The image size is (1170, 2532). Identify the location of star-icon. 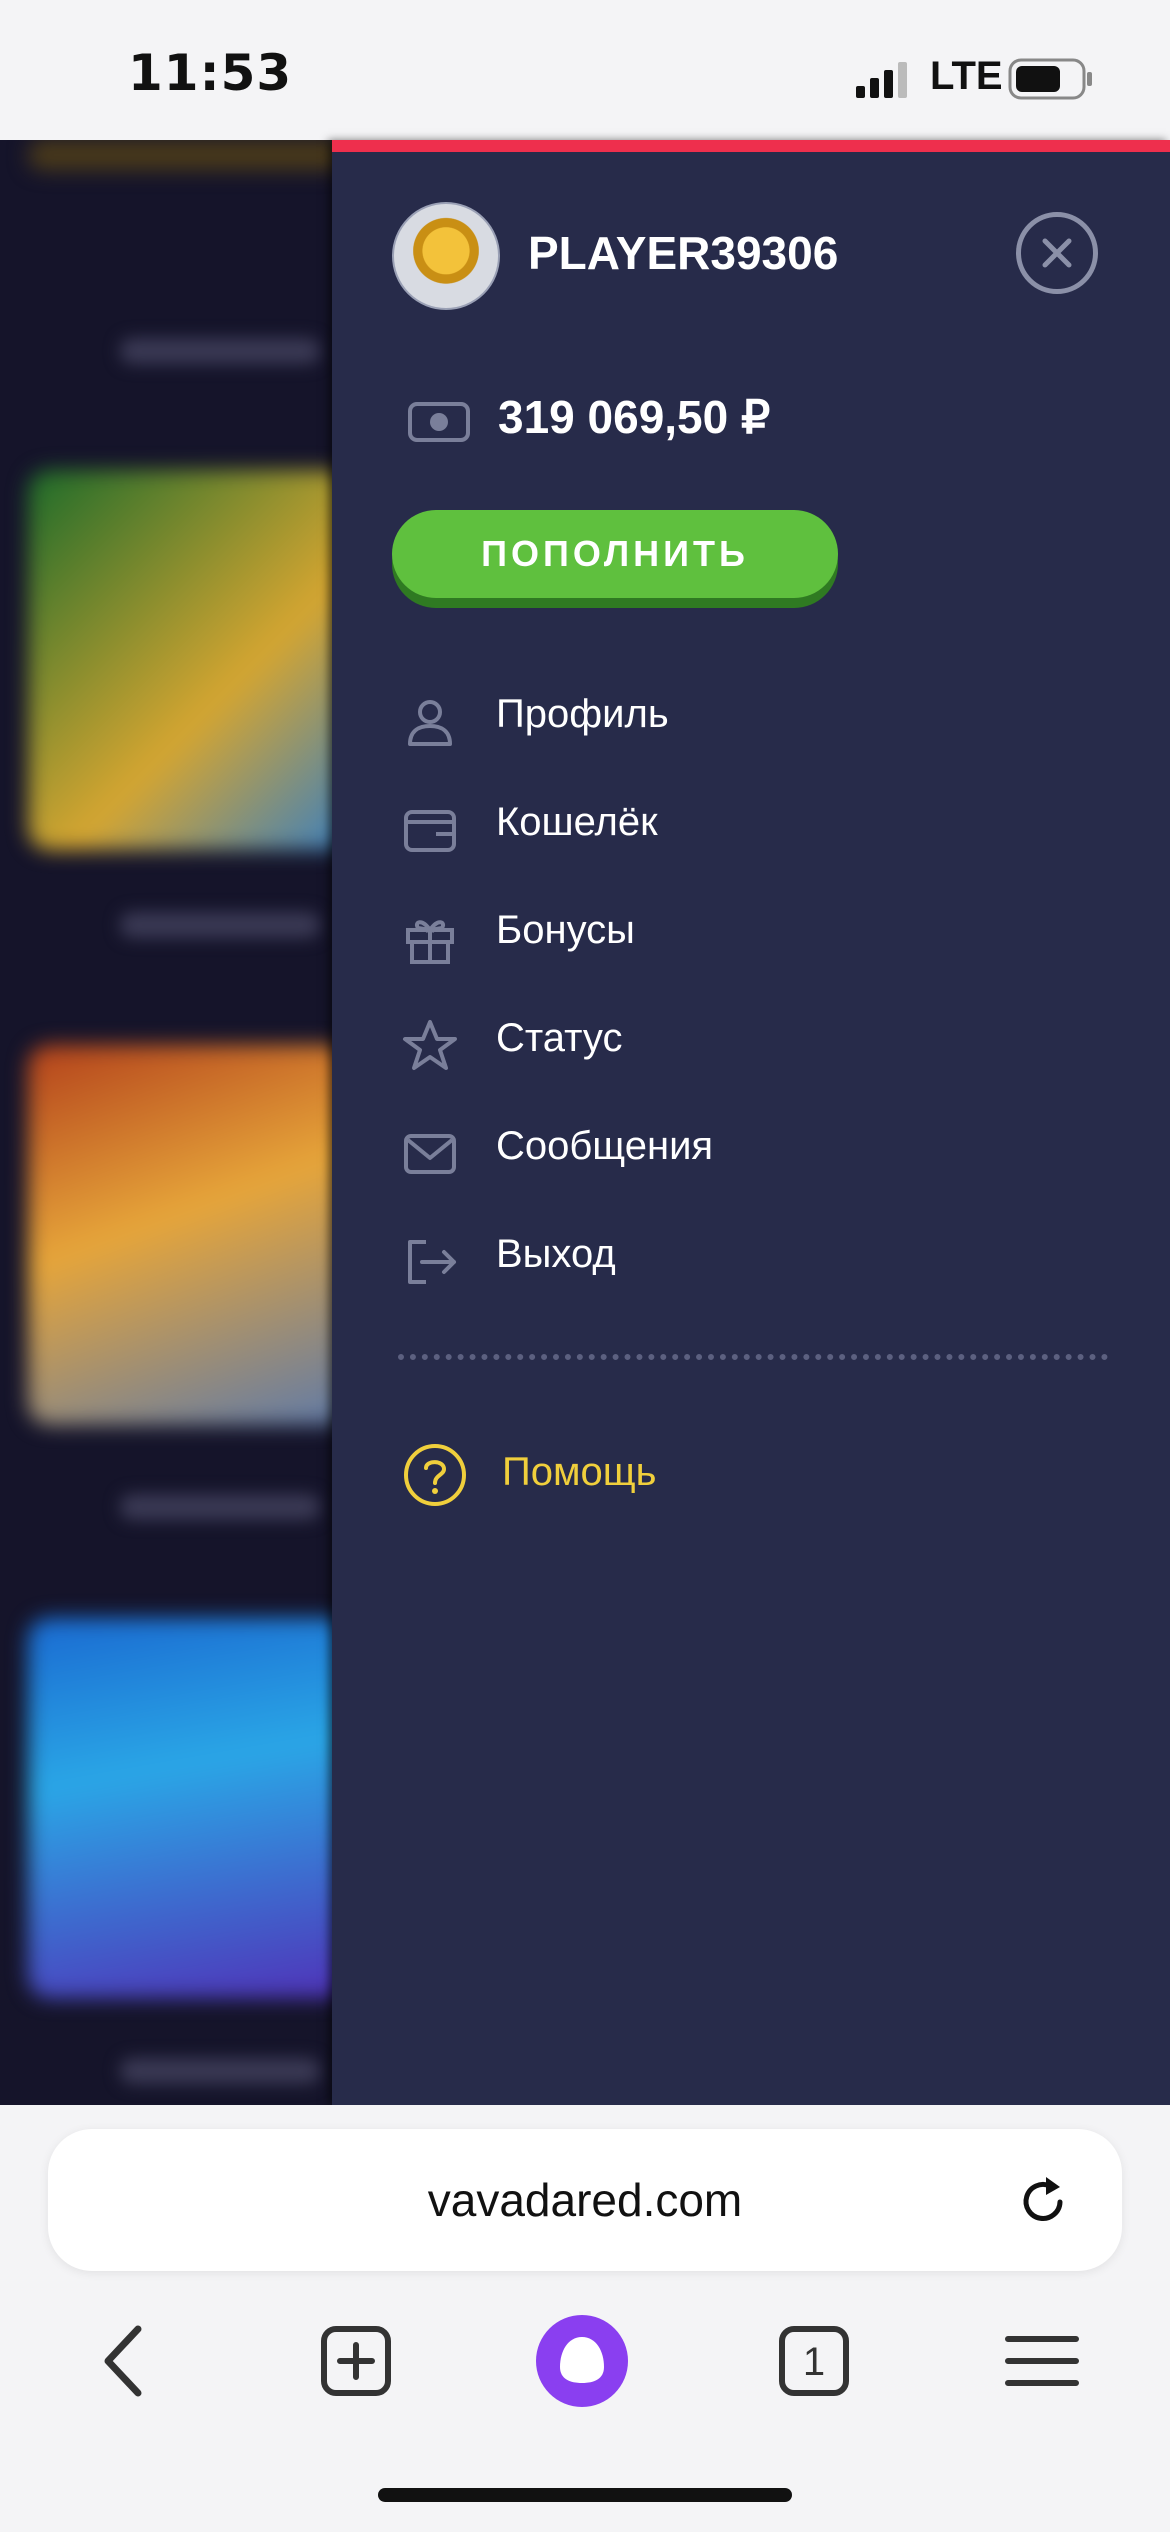
(430, 1045).